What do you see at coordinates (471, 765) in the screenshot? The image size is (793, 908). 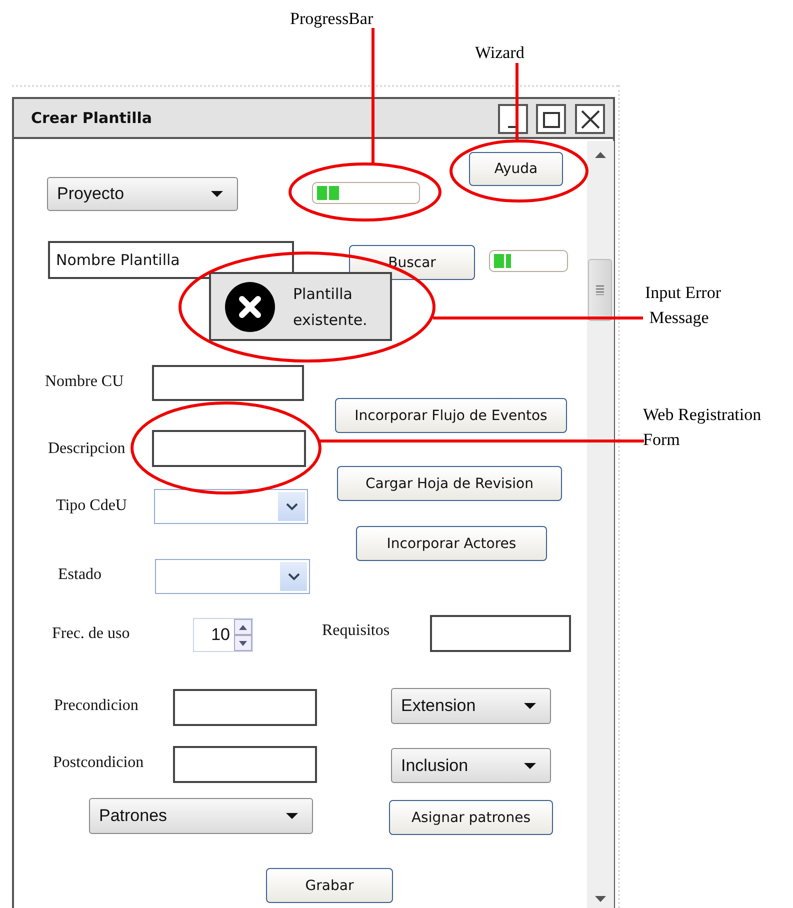 I see `dropdown-button: Inclusion` at bounding box center [471, 765].